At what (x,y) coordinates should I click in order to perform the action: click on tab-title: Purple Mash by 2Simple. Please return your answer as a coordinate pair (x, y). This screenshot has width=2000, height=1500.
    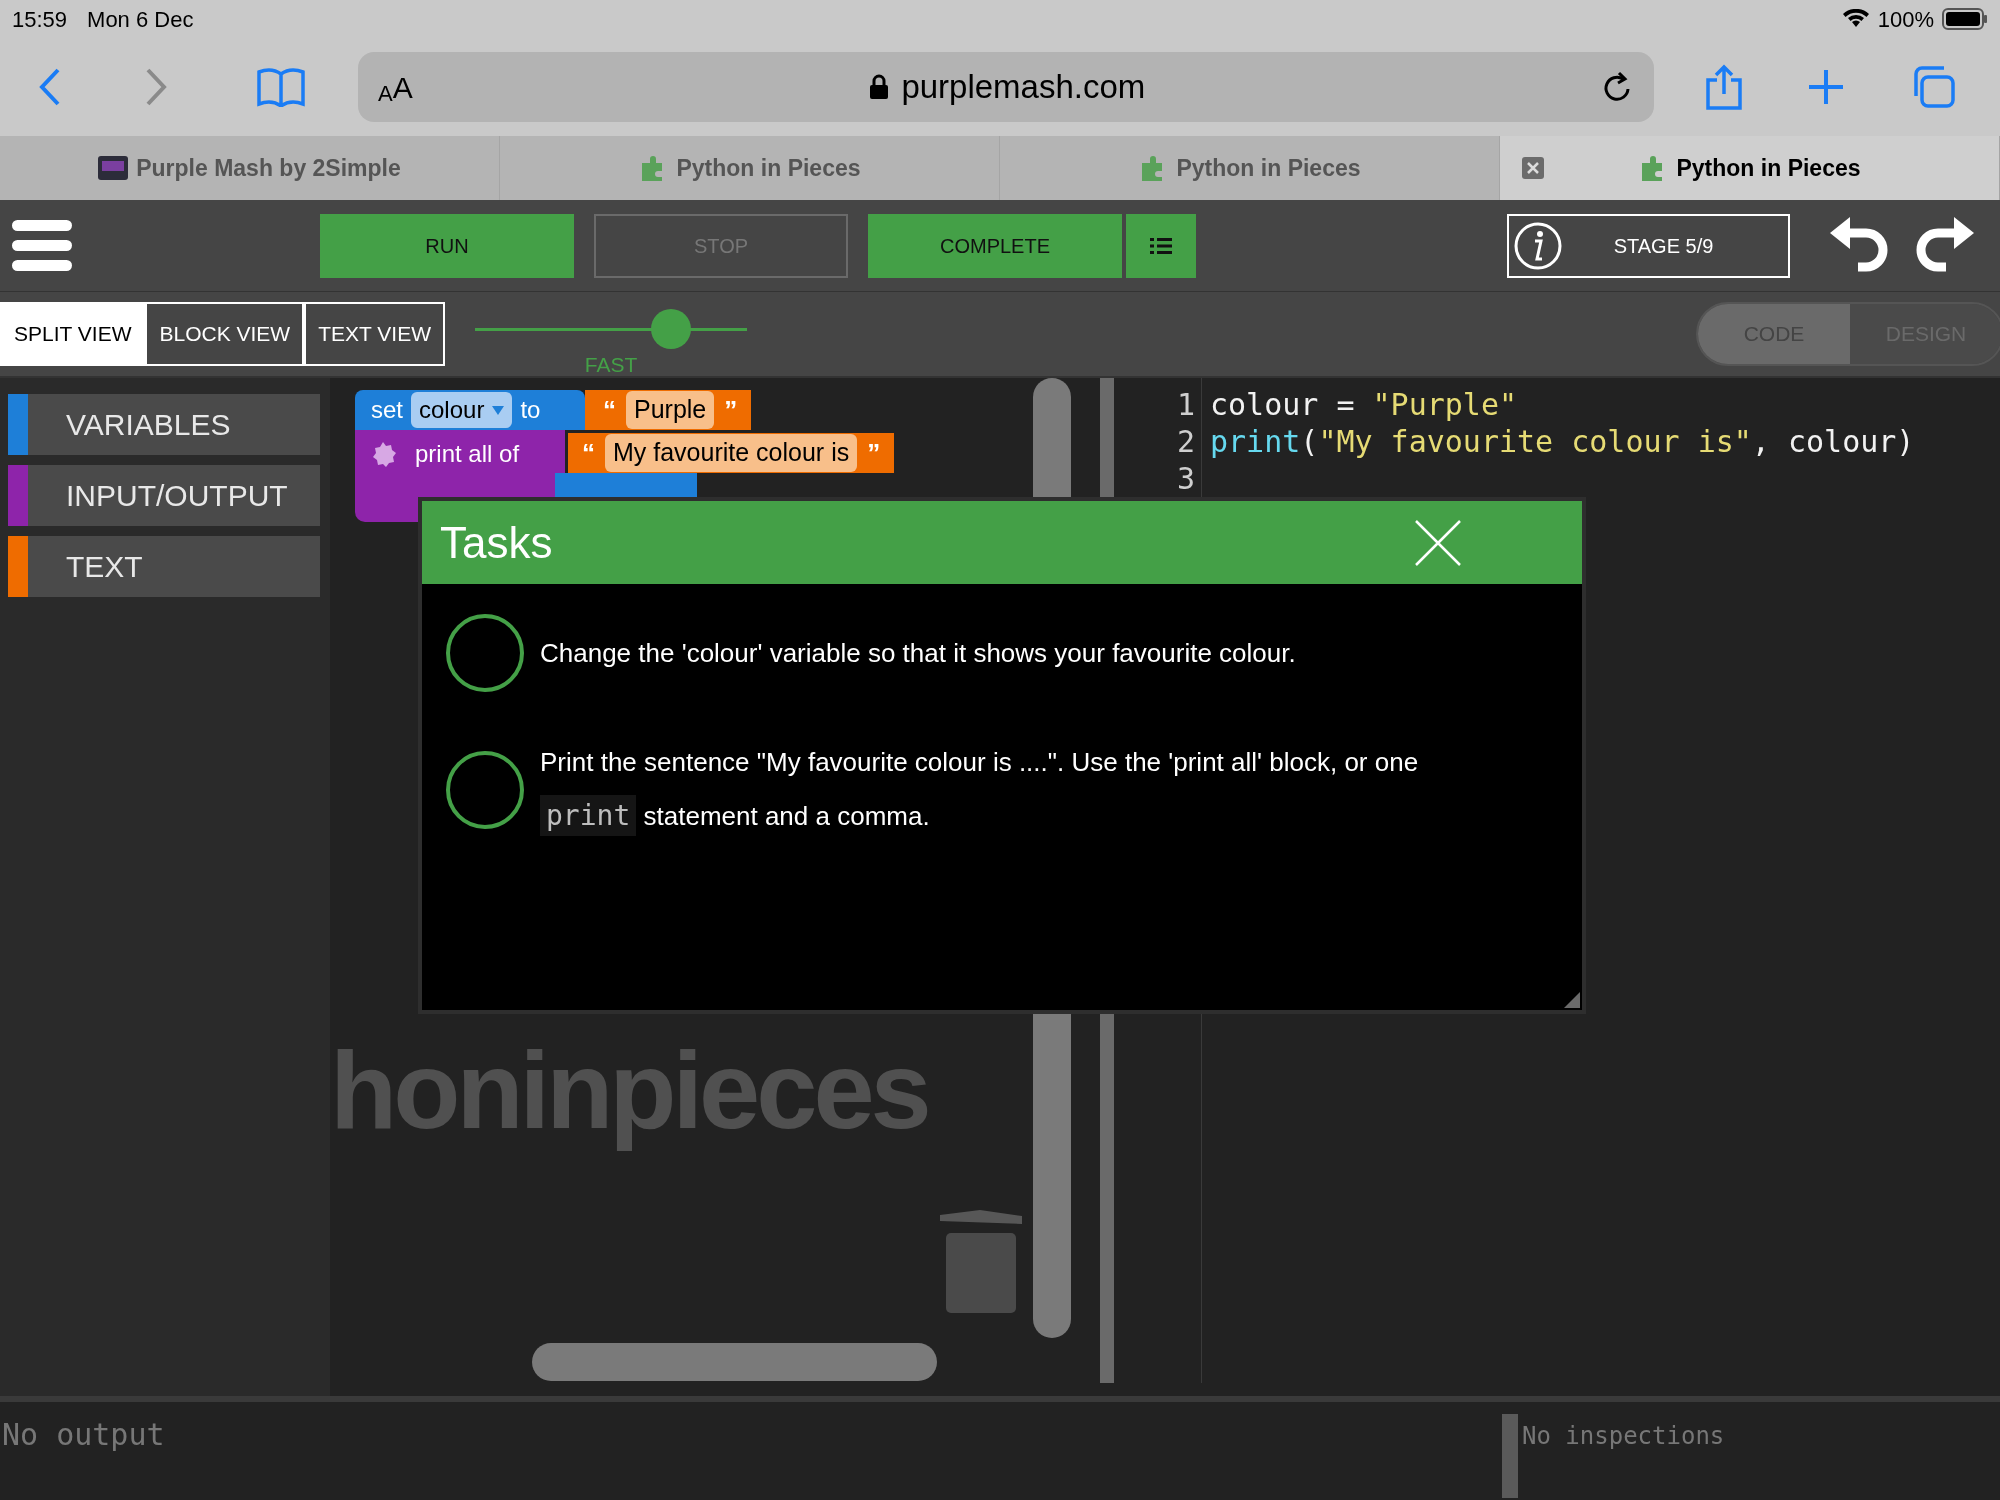
    Looking at the image, I should click on (268, 168).